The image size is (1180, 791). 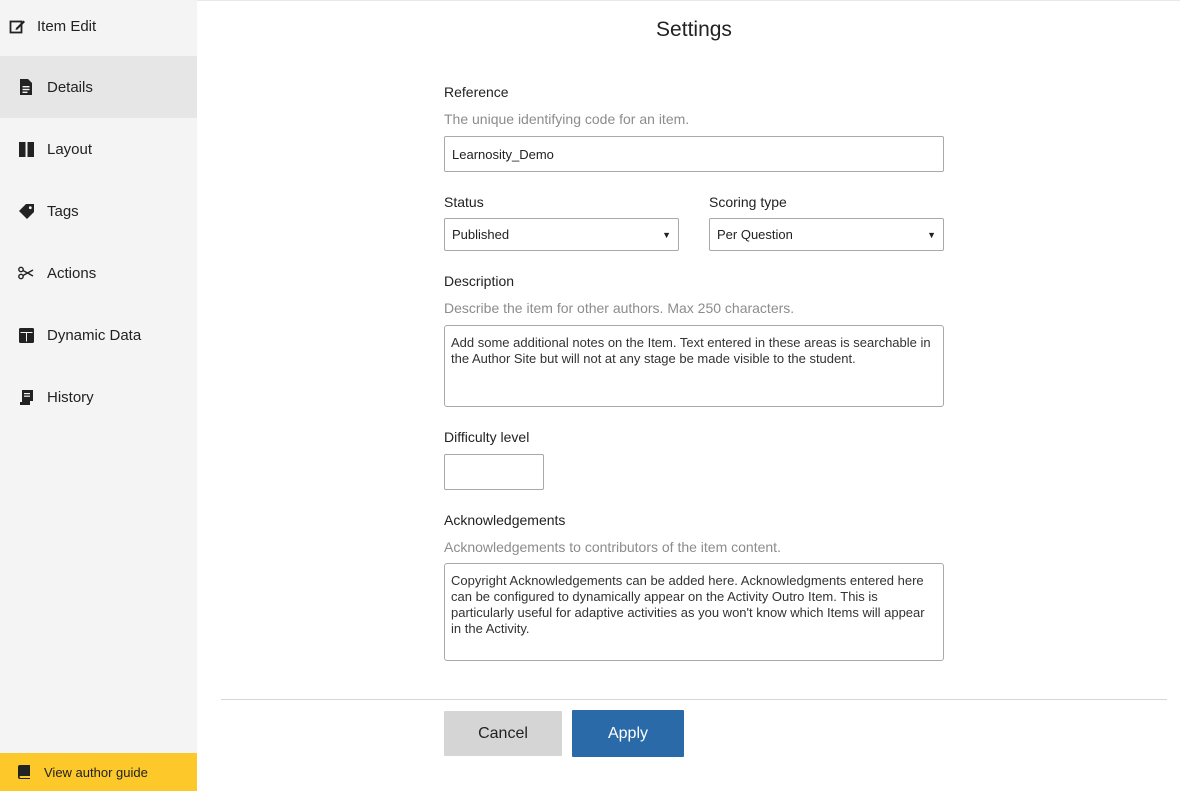 I want to click on status-label: Status, so click(x=464, y=202).